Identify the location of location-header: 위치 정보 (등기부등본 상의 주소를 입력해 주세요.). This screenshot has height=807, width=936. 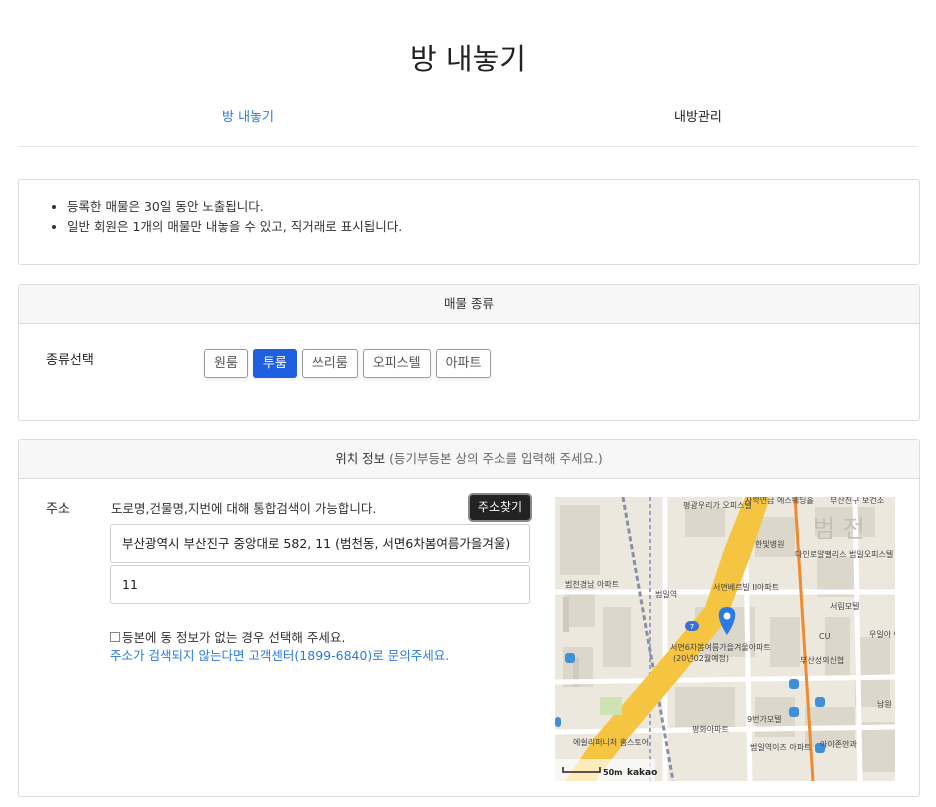
(469, 459).